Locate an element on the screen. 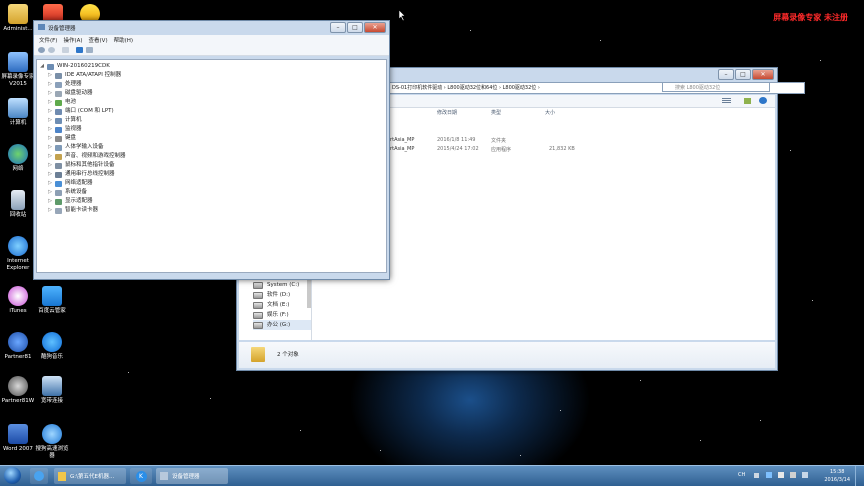 The width and height of the screenshot is (864, 486). desktop-icon-ie: Internet Explorer is located at coordinates (18, 254).